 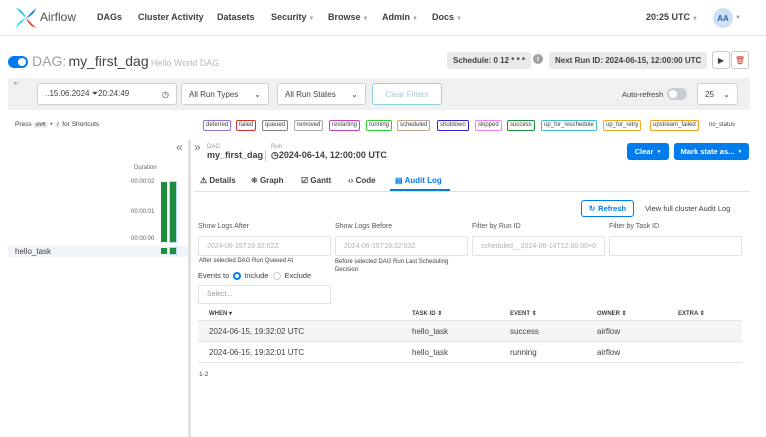 What do you see at coordinates (275, 125) in the screenshot?
I see `legend-queued: queued` at bounding box center [275, 125].